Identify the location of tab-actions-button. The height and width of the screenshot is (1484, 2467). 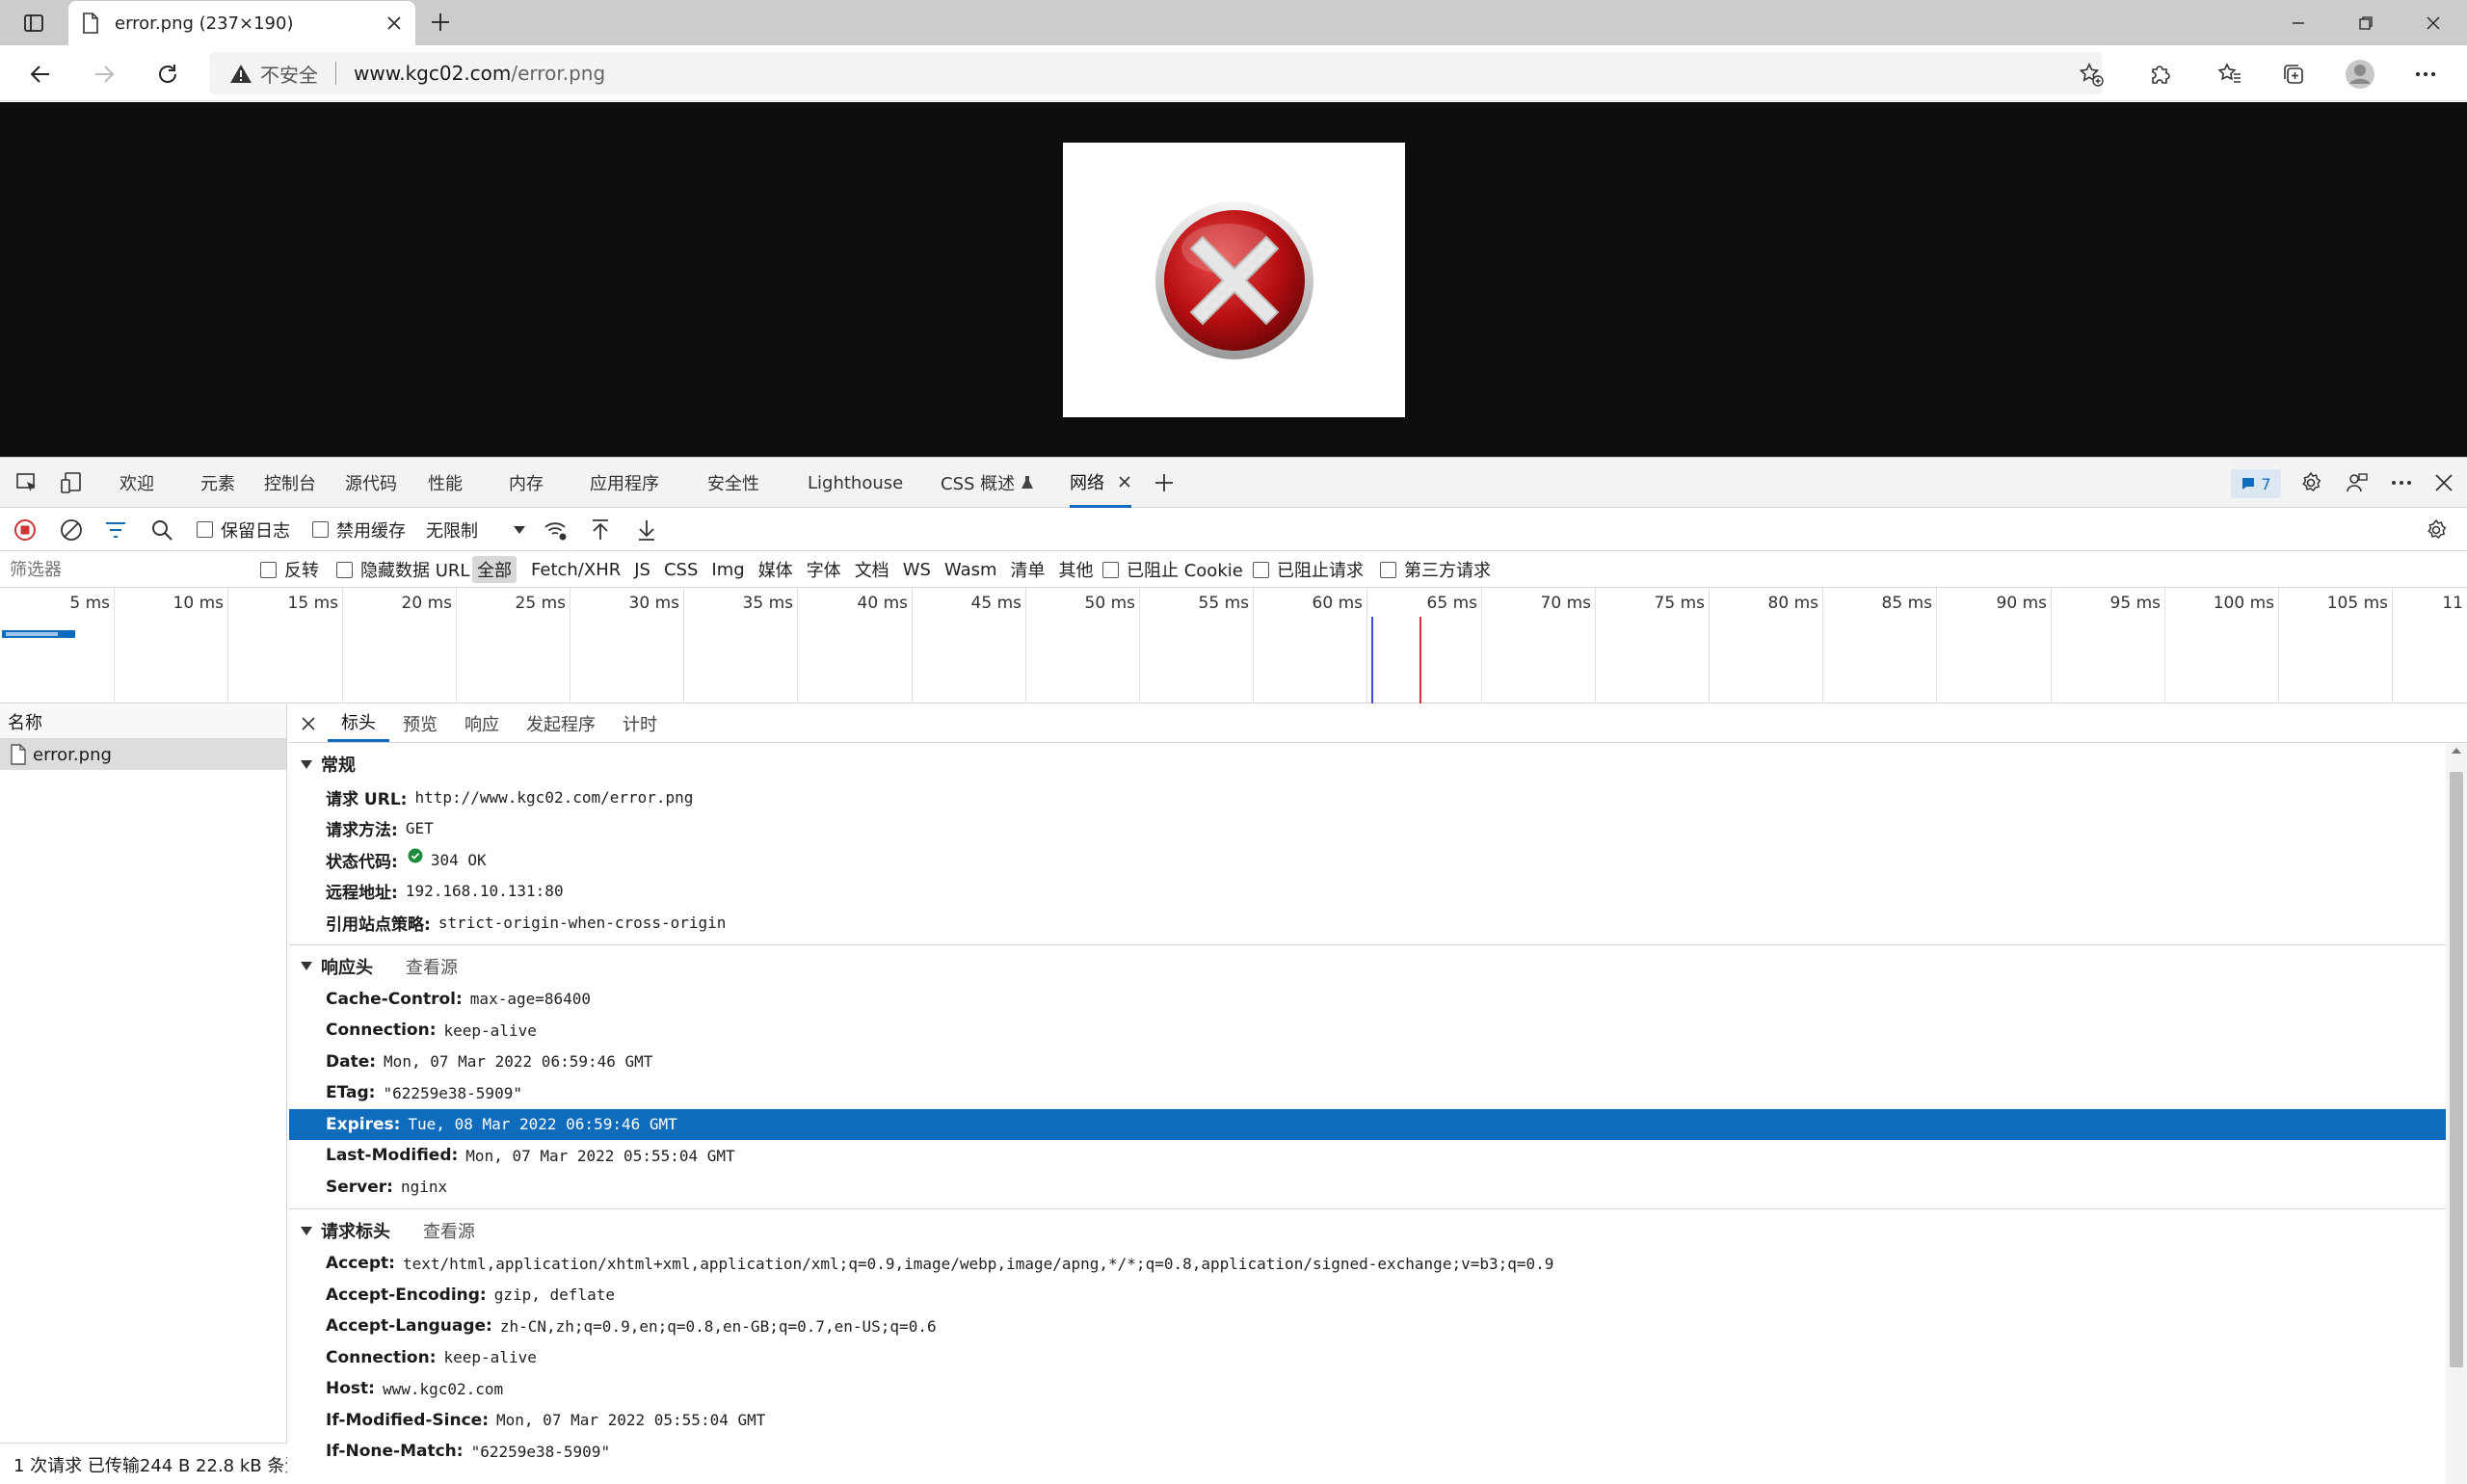
(34, 23).